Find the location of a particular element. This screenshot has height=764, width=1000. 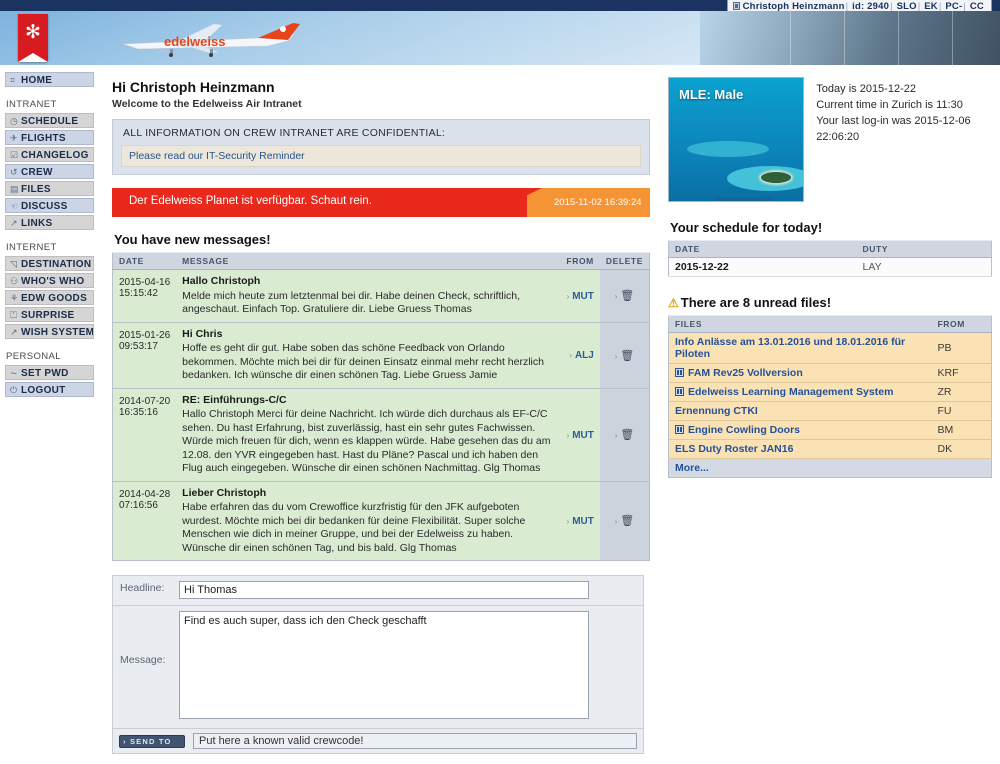

unread-files-heading: ⚠ There are 8 unread files! is located at coordinates (830, 302).